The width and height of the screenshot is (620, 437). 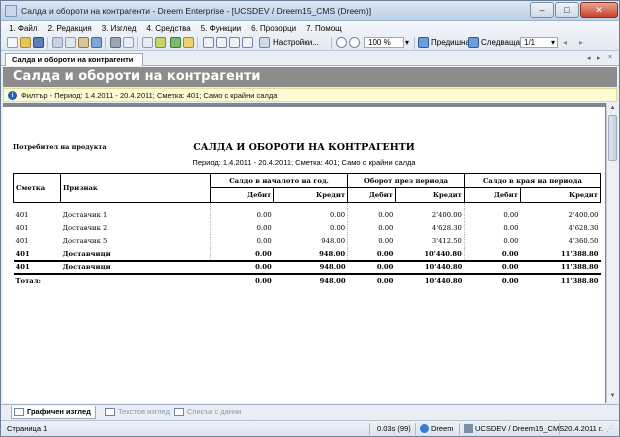 I want to click on tab-text-view-label: Текстов изглед, so click(x=144, y=411).